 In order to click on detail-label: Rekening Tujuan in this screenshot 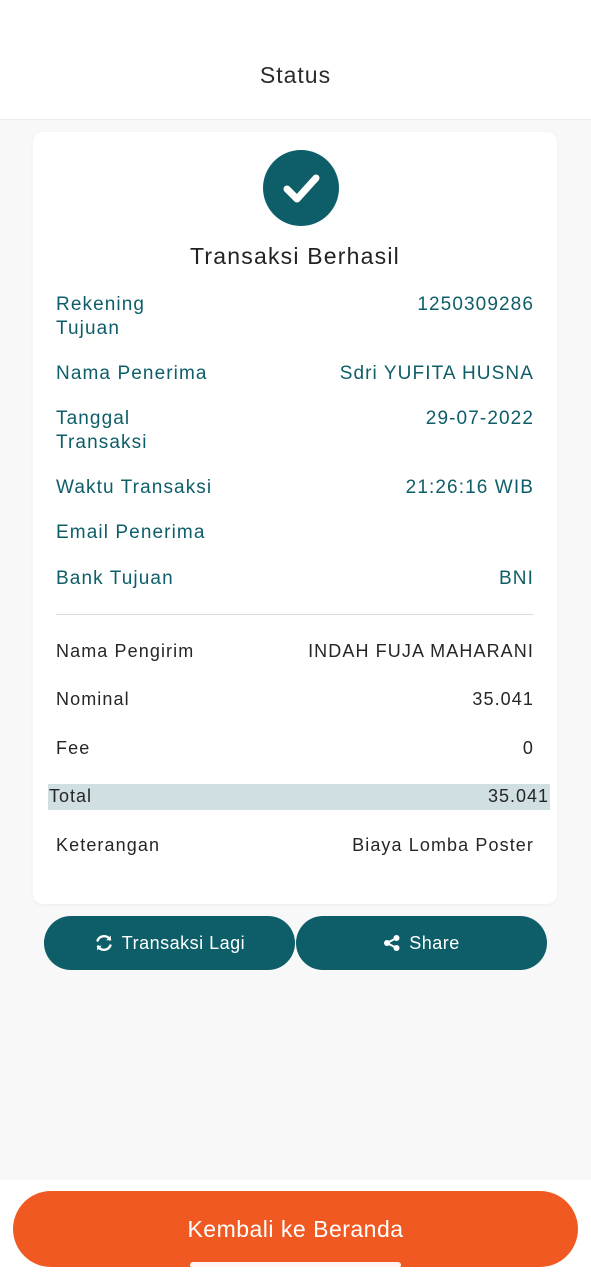, I will do `click(101, 316)`.